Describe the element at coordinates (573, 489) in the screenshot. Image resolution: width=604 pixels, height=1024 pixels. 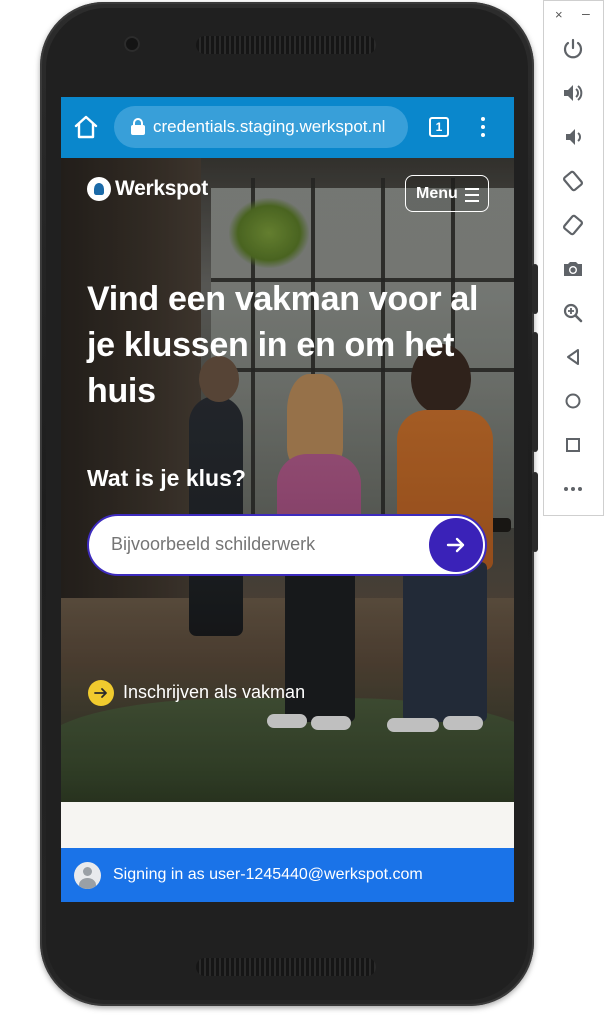
I see `more-icon` at that location.